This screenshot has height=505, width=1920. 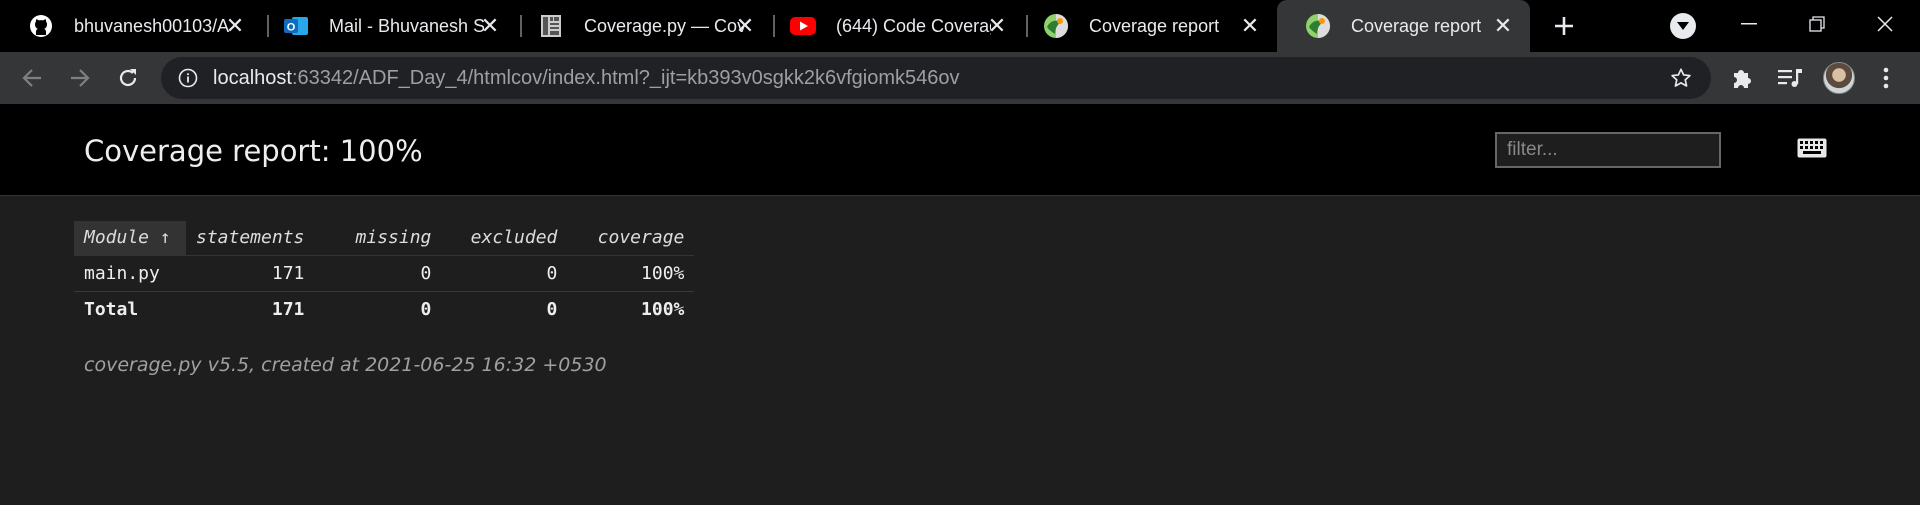 I want to click on tab-search-button, so click(x=1683, y=26).